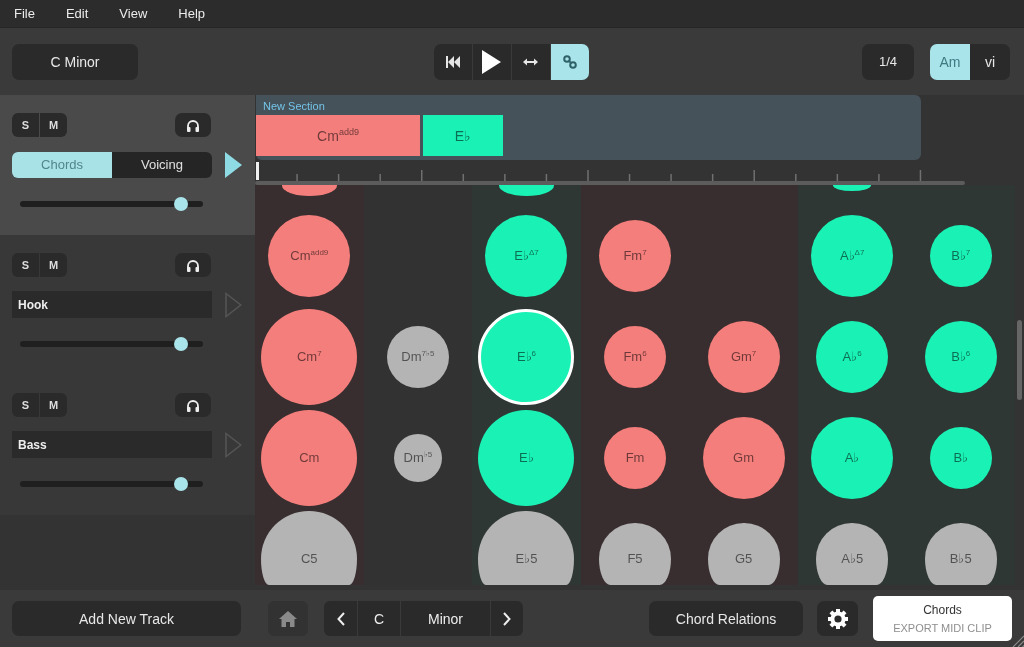  Describe the element at coordinates (852, 356) in the screenshot. I see `chord-circle: A♭$^{6}$` at that location.